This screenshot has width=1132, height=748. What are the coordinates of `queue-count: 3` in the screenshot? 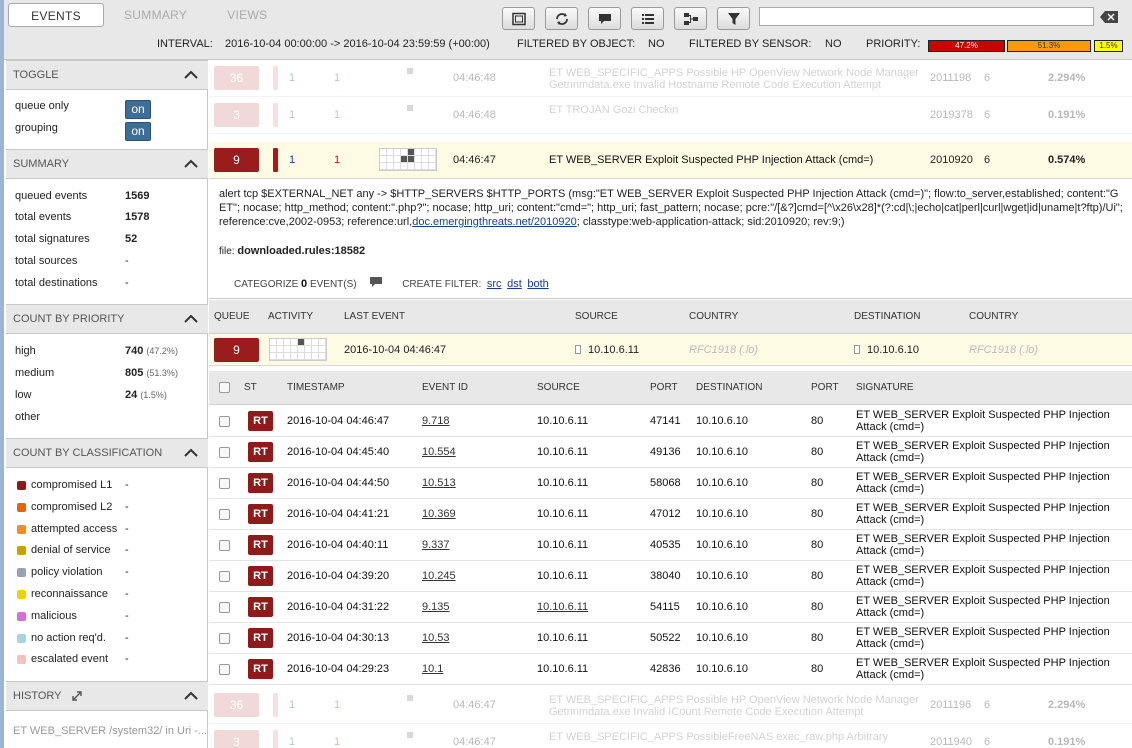 It's located at (236, 739).